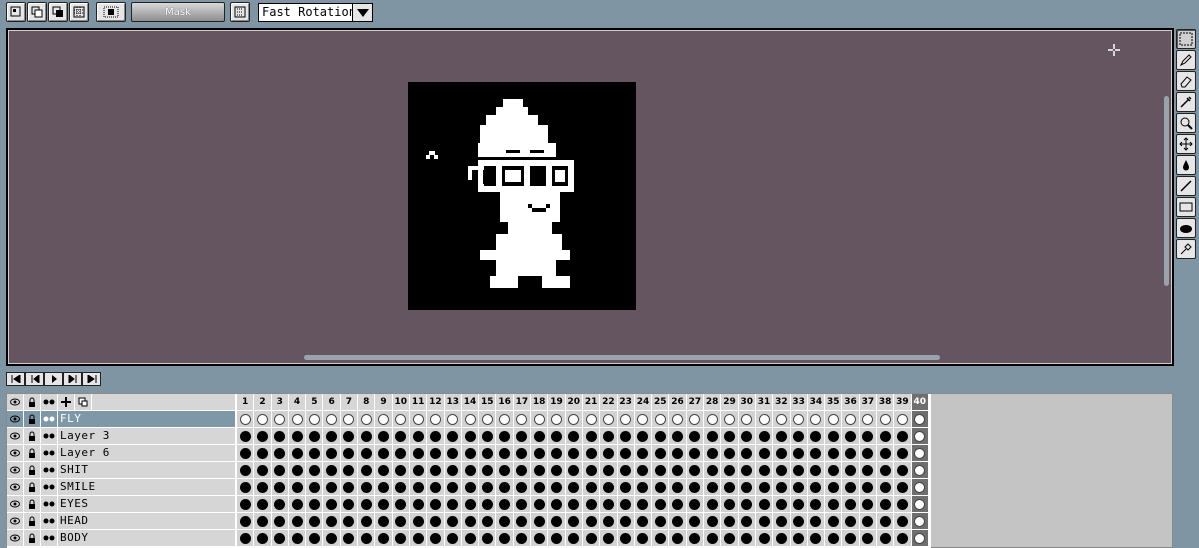 The image size is (1199, 548). Describe the element at coordinates (1186, 39) in the screenshot. I see `marquee-select-icon` at that location.